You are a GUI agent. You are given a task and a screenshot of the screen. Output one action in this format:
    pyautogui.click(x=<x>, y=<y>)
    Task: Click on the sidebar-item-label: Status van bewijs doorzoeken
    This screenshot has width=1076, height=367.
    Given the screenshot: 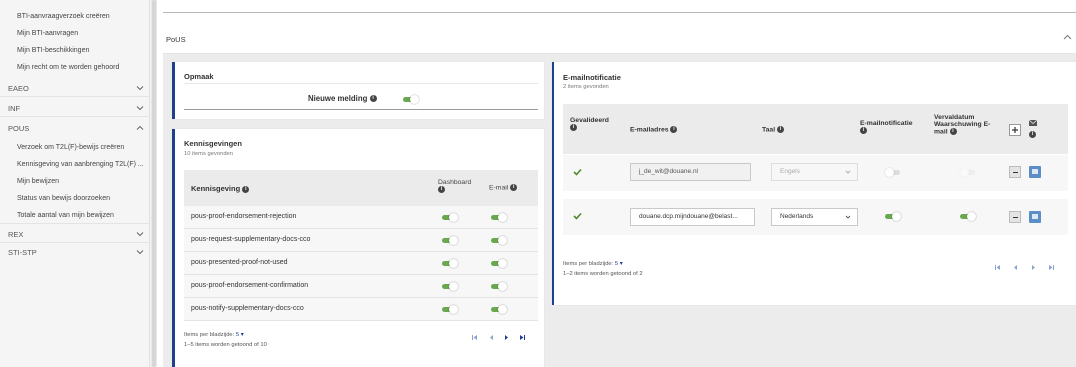 What is the action you would take?
    pyautogui.click(x=63, y=198)
    